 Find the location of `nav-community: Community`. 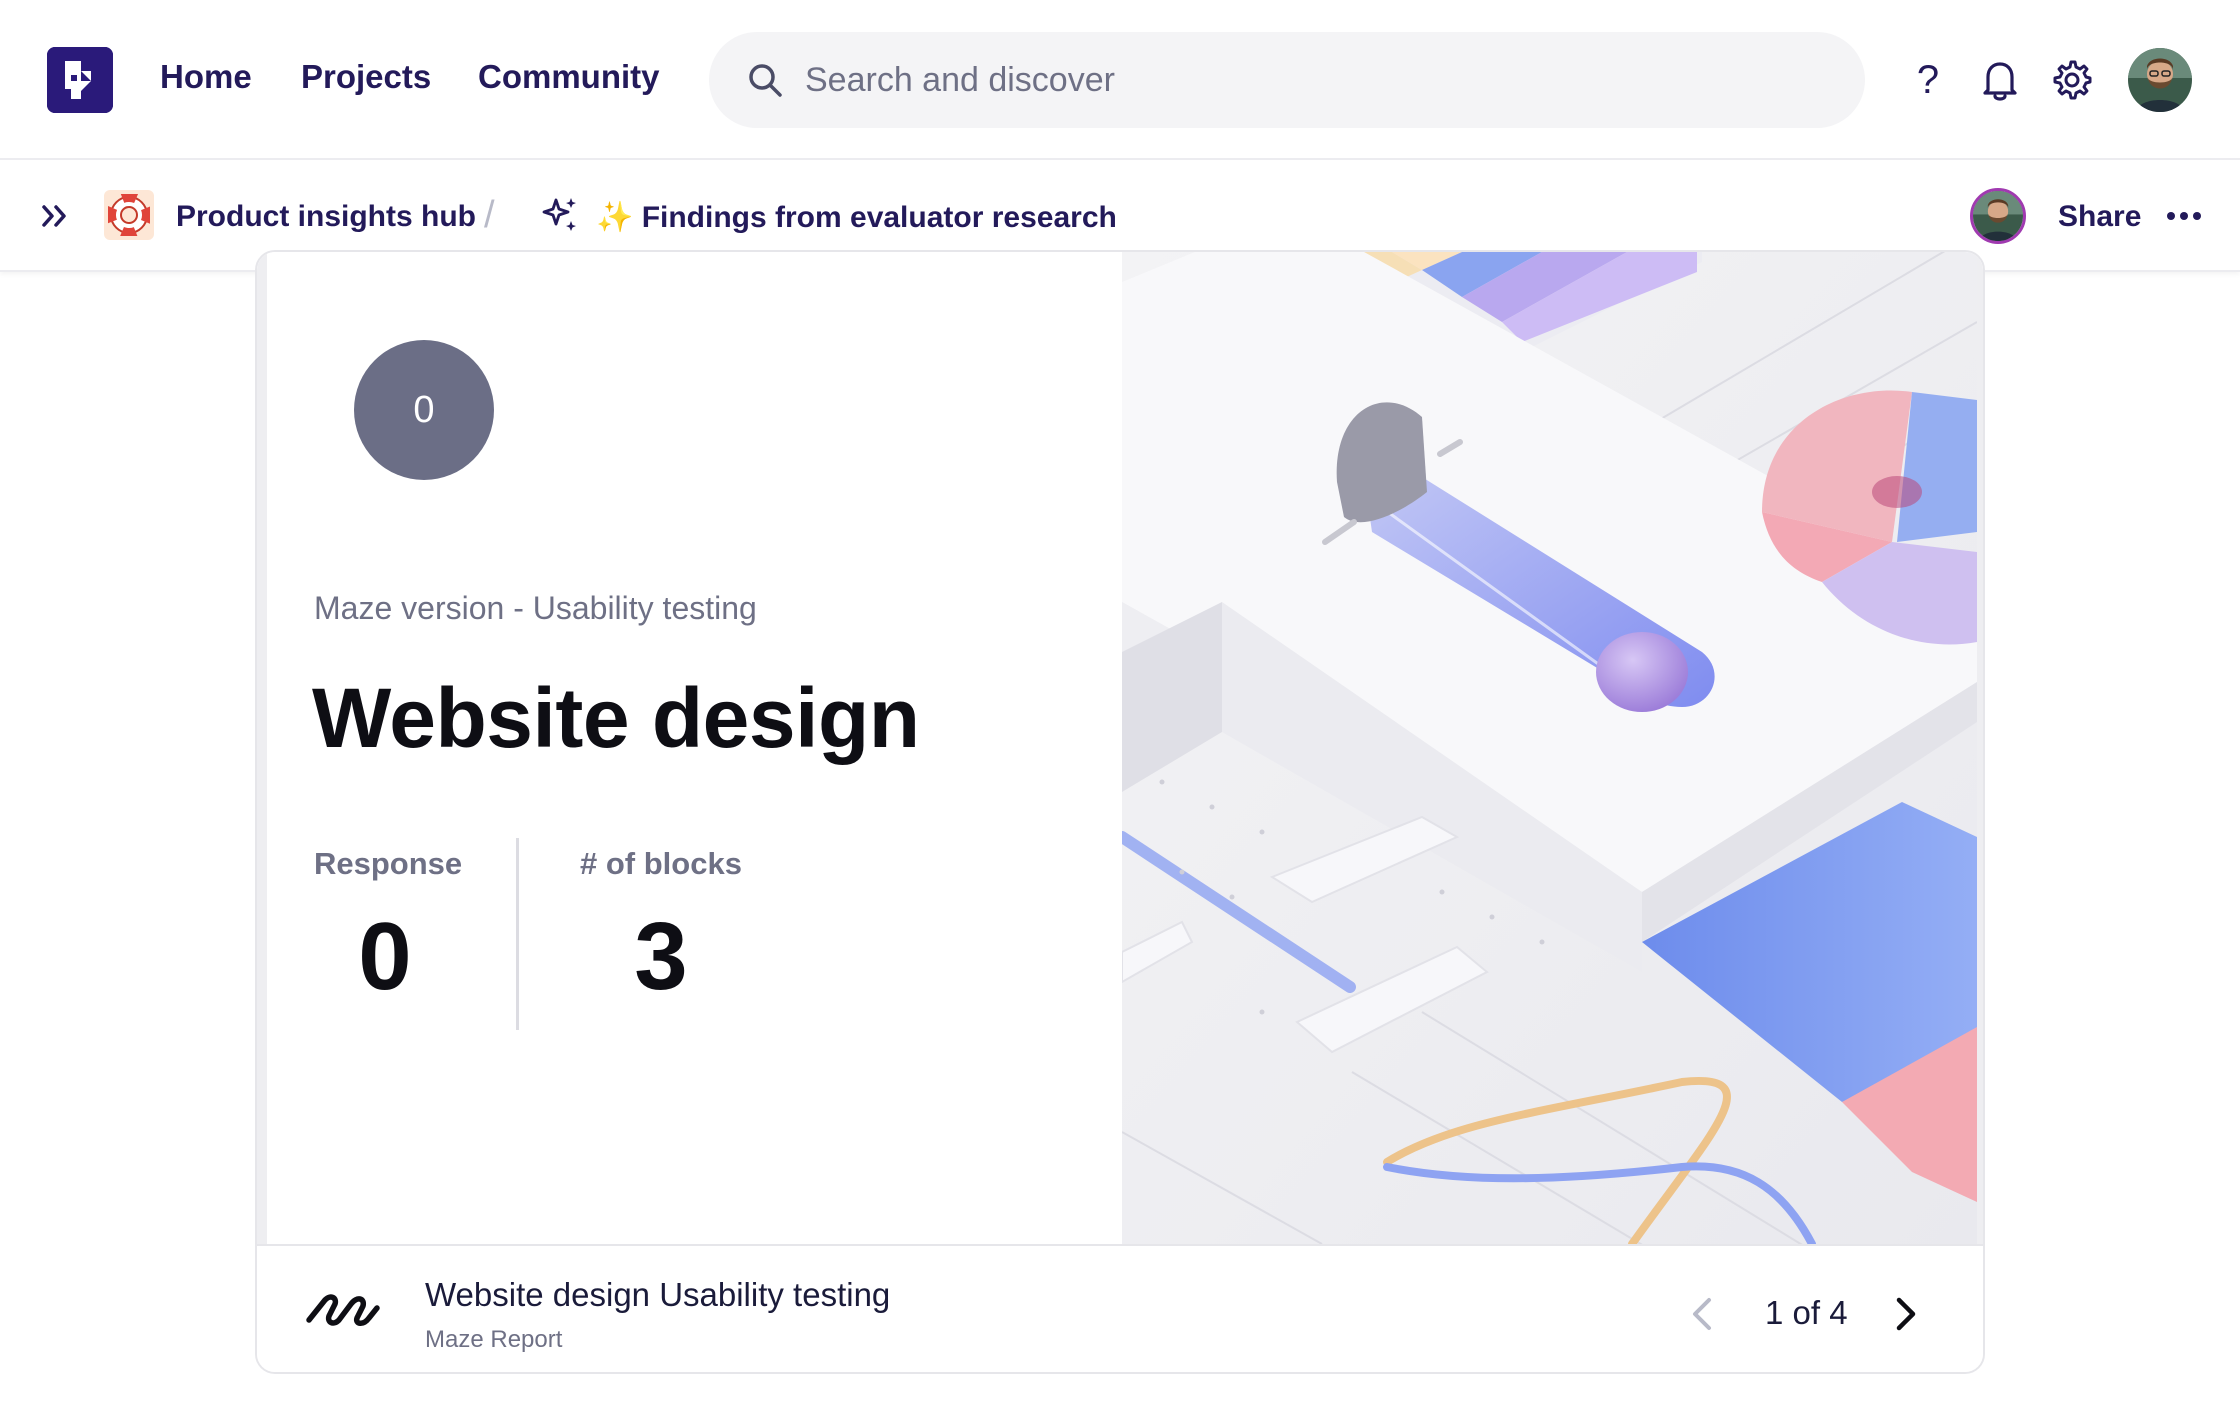

nav-community: Community is located at coordinates (569, 77).